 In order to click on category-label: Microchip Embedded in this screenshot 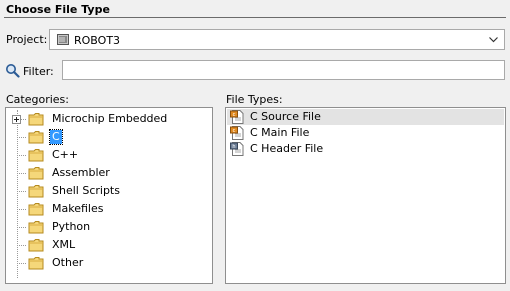, I will do `click(110, 118)`.